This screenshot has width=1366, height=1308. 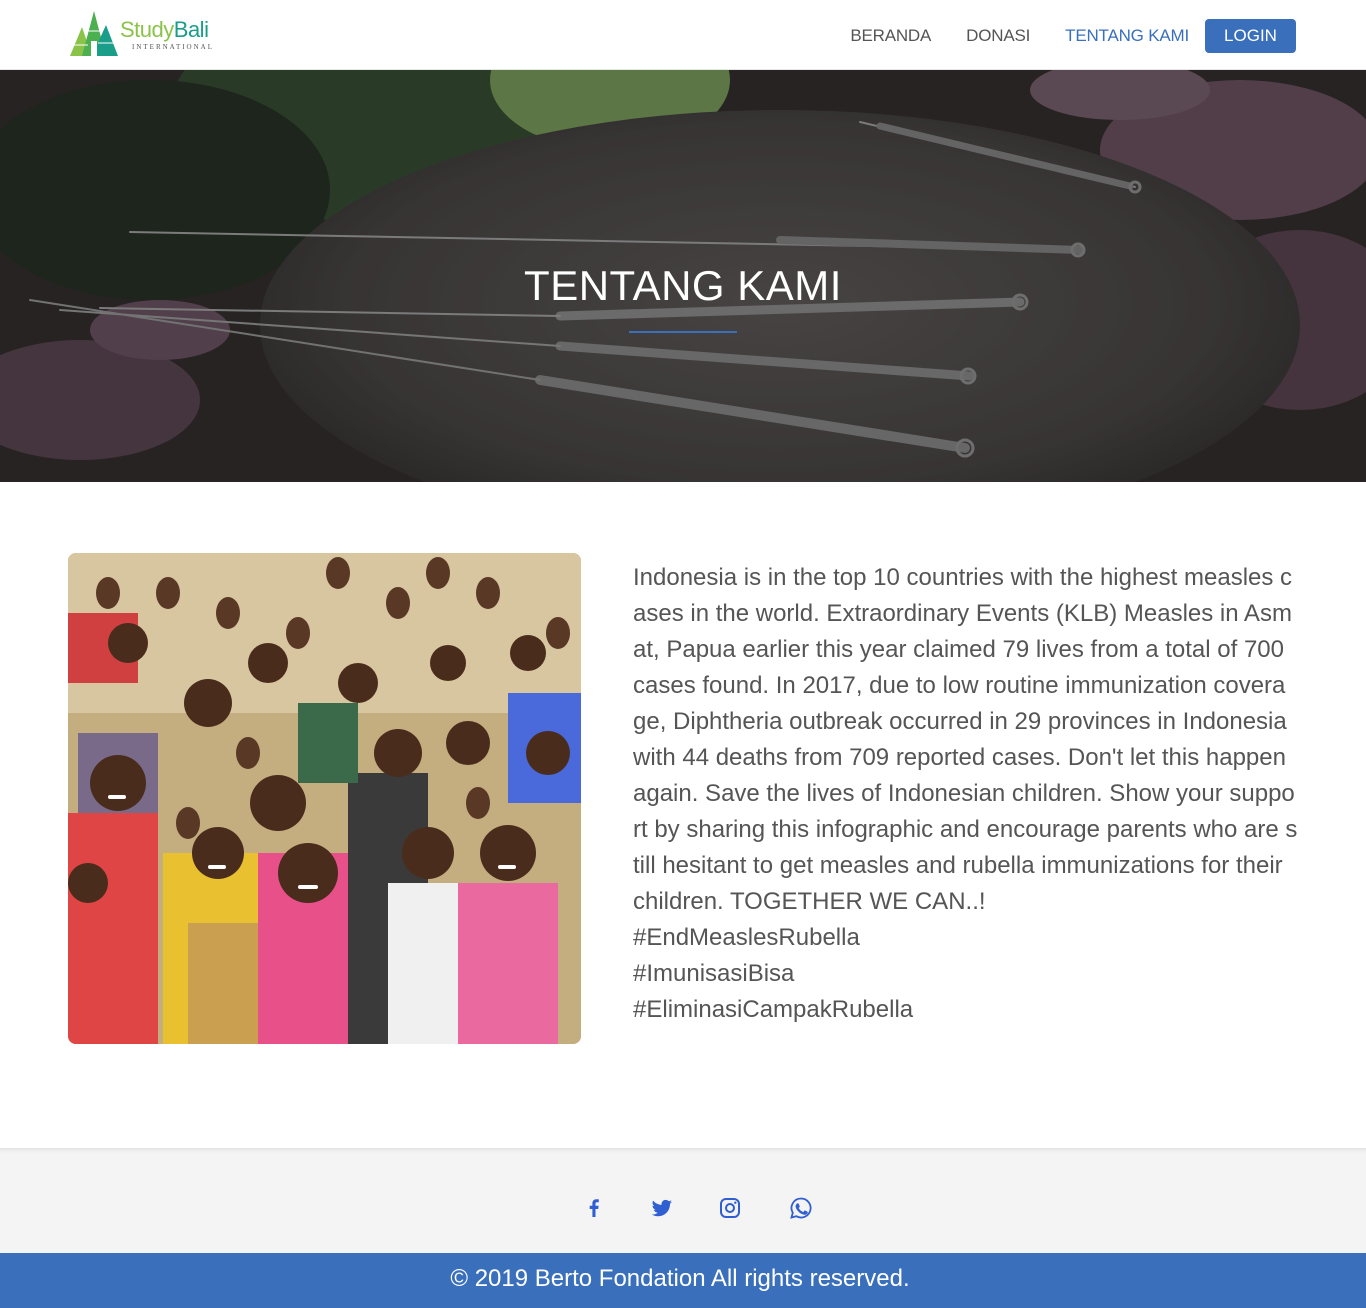 What do you see at coordinates (173, 47) in the screenshot?
I see `logo-subtitle: INTERNATIONAL` at bounding box center [173, 47].